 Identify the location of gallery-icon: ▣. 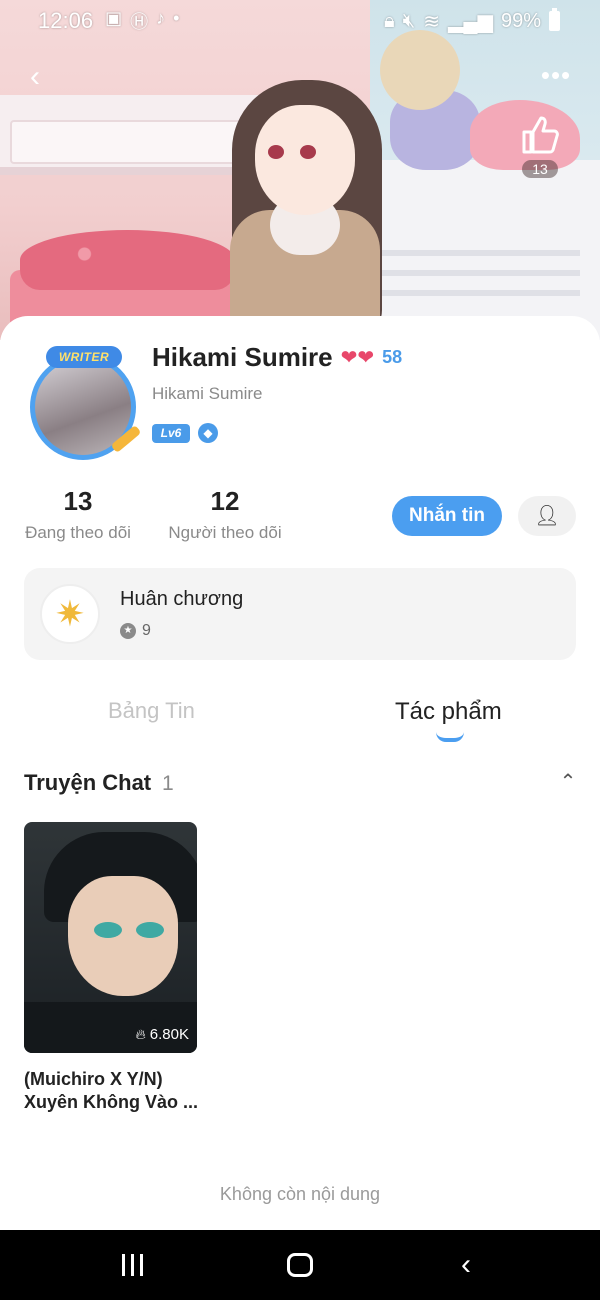
(114, 18).